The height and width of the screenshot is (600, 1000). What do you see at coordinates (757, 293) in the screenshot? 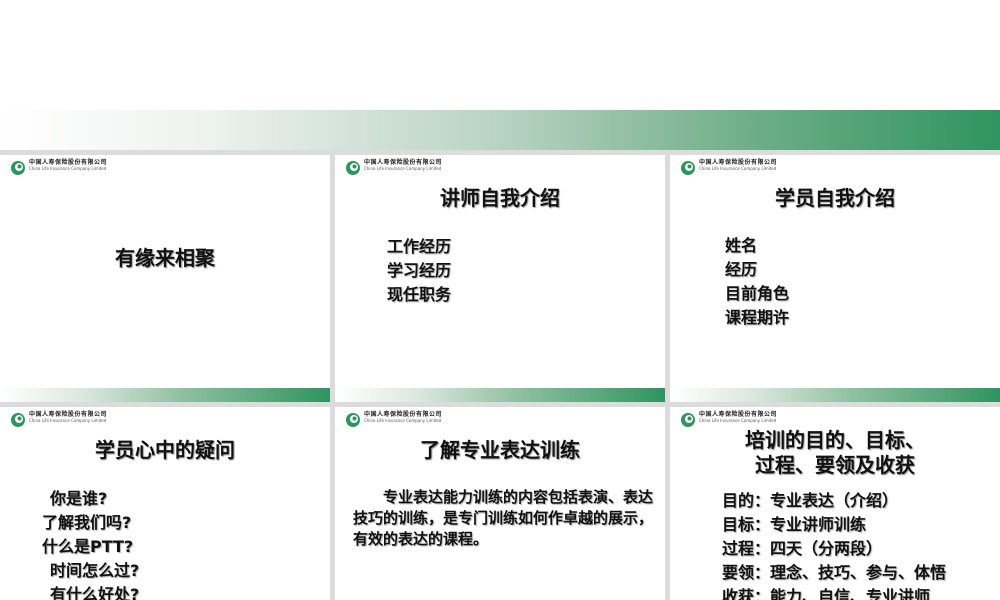
I see `list-item: 目前角色` at bounding box center [757, 293].